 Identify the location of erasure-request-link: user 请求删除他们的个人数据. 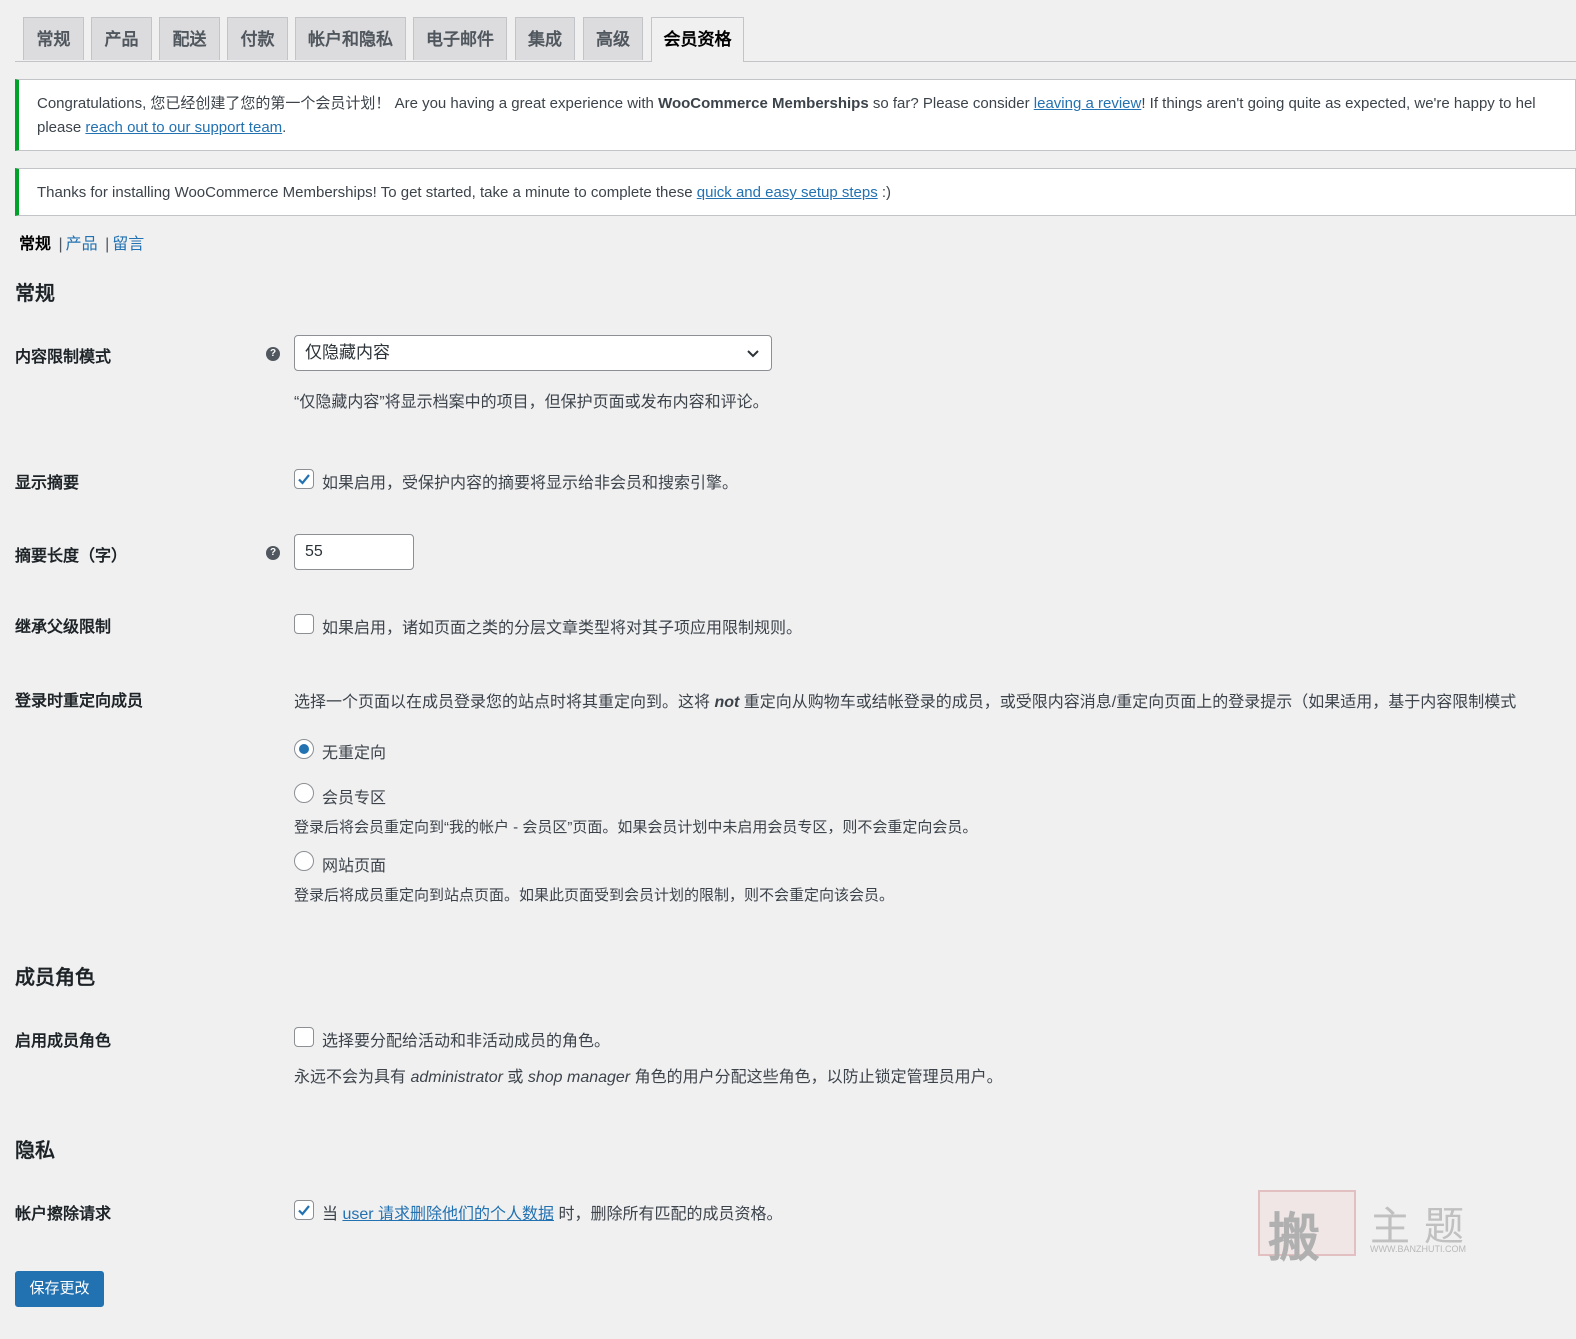
(448, 1214).